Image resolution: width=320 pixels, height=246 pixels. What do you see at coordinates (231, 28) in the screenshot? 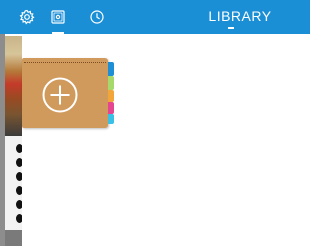
I see `title-cursor` at bounding box center [231, 28].